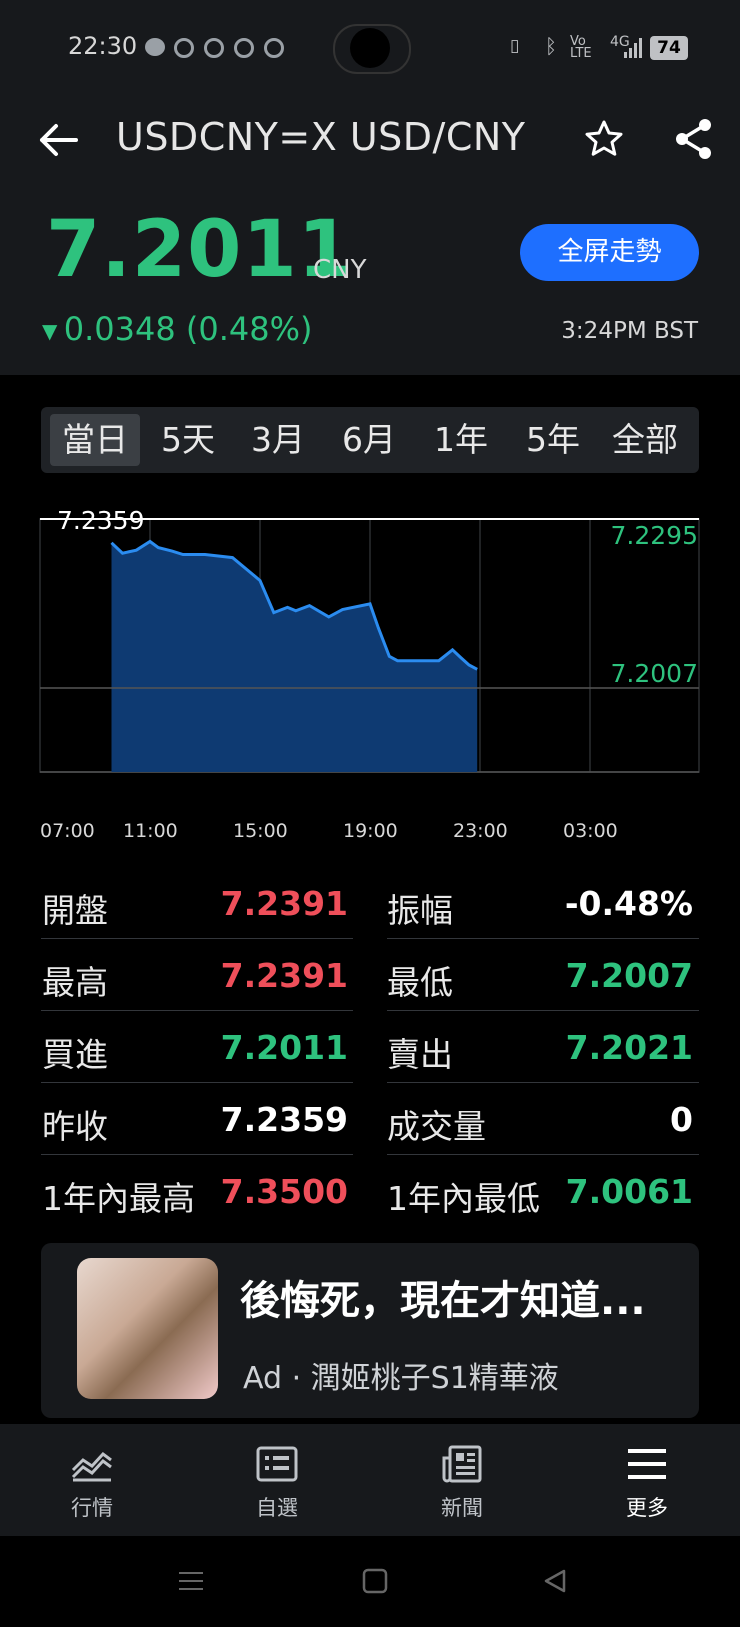 The image size is (740, 1627). I want to click on current-price: 7.2011, so click(199, 250).